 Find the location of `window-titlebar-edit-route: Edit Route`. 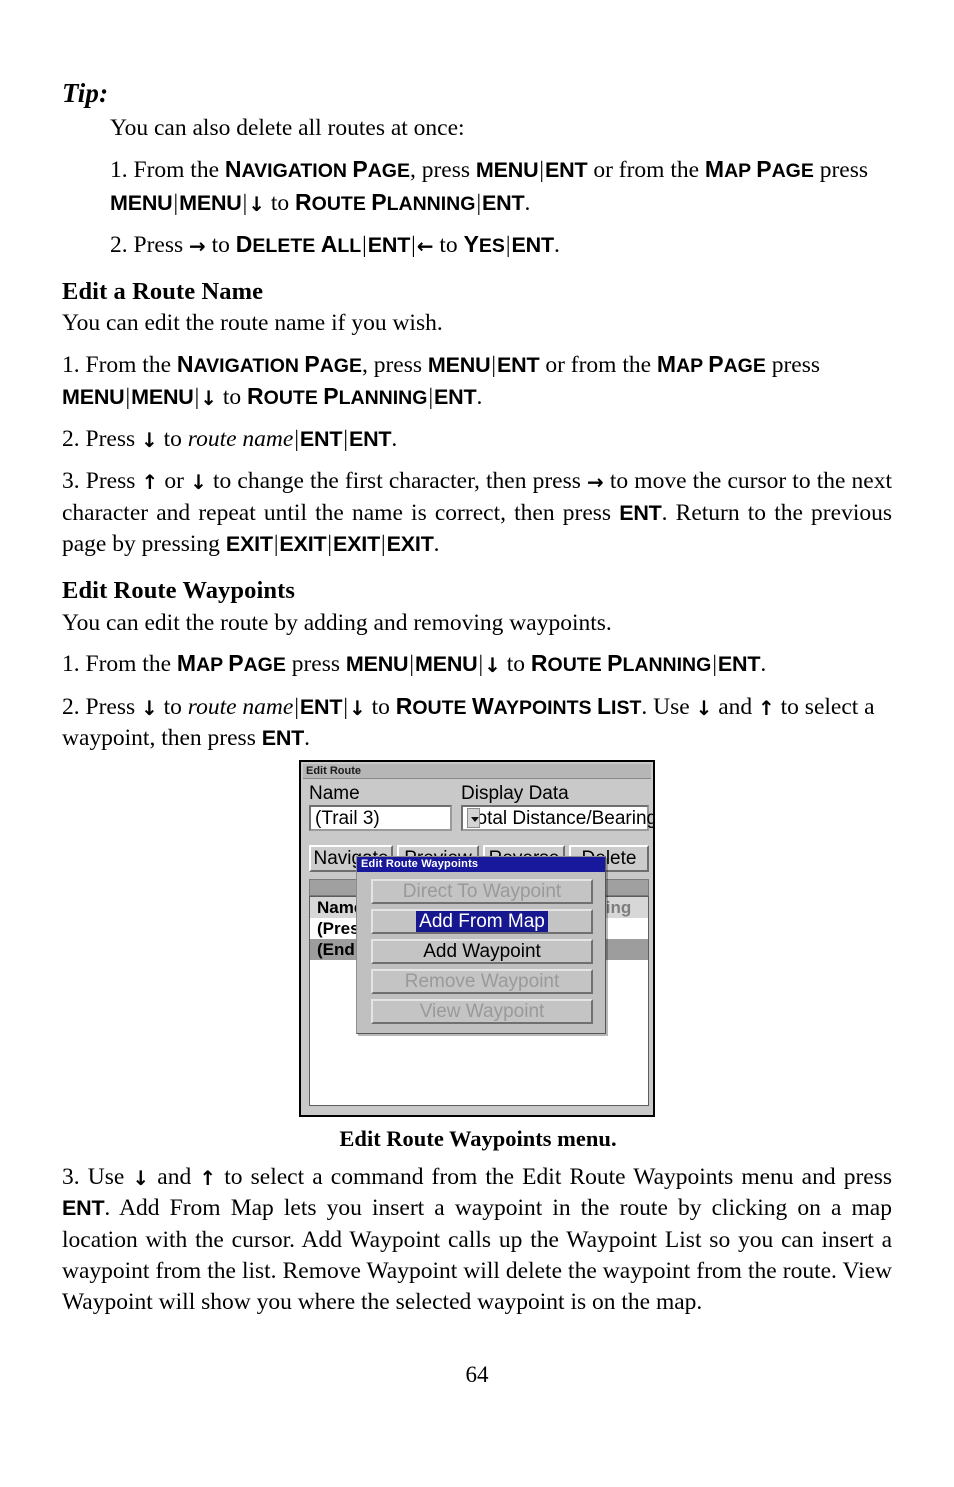

window-titlebar-edit-route: Edit Route is located at coordinates (477, 771).